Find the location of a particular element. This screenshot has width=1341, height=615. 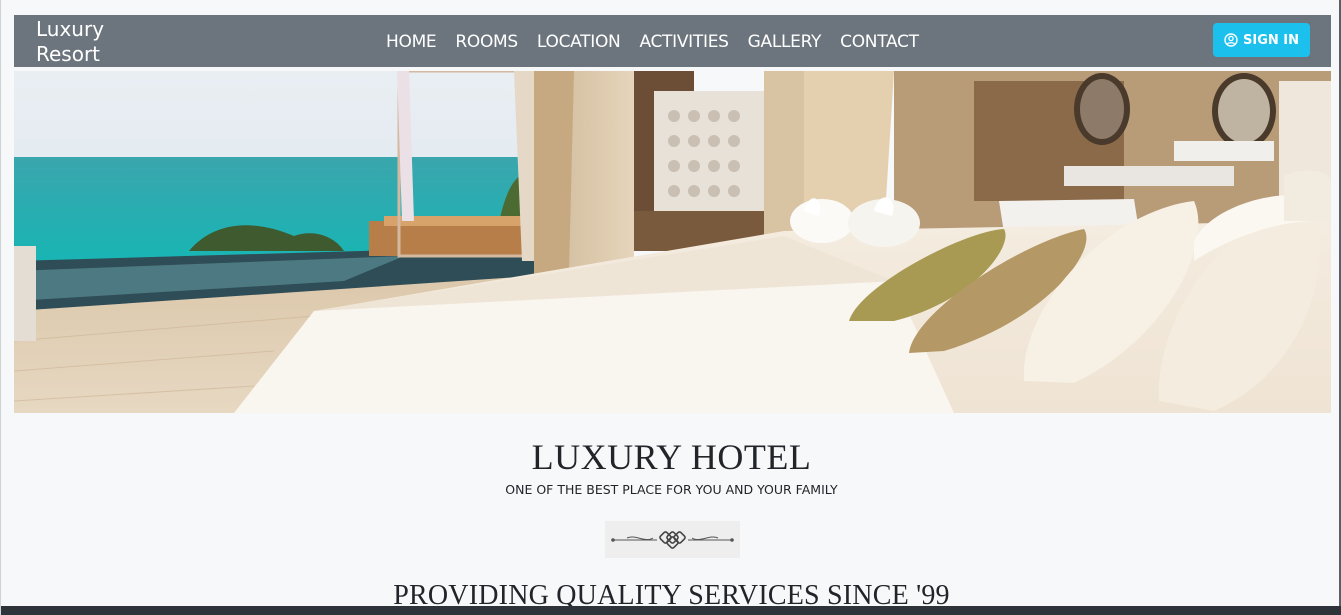

sign-in-button: SIGN IN is located at coordinates (1261, 40).